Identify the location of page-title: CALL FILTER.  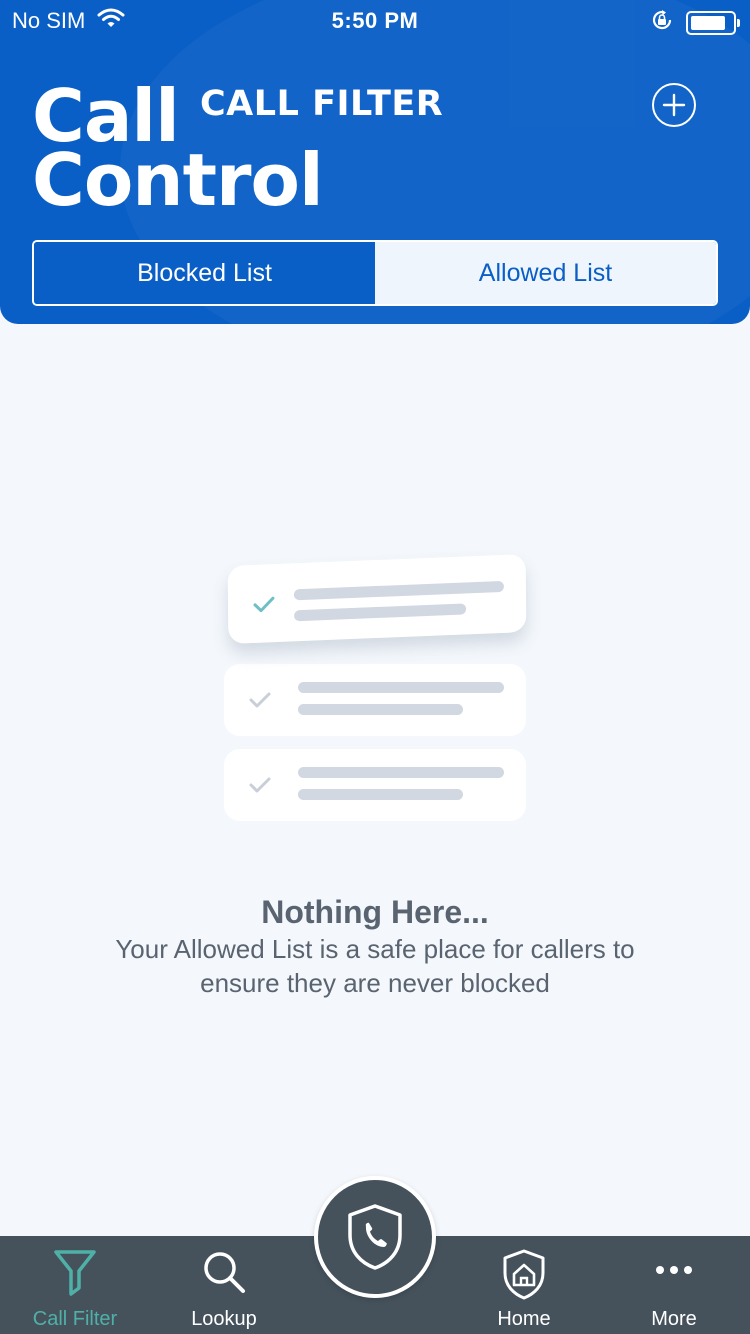
(322, 104).